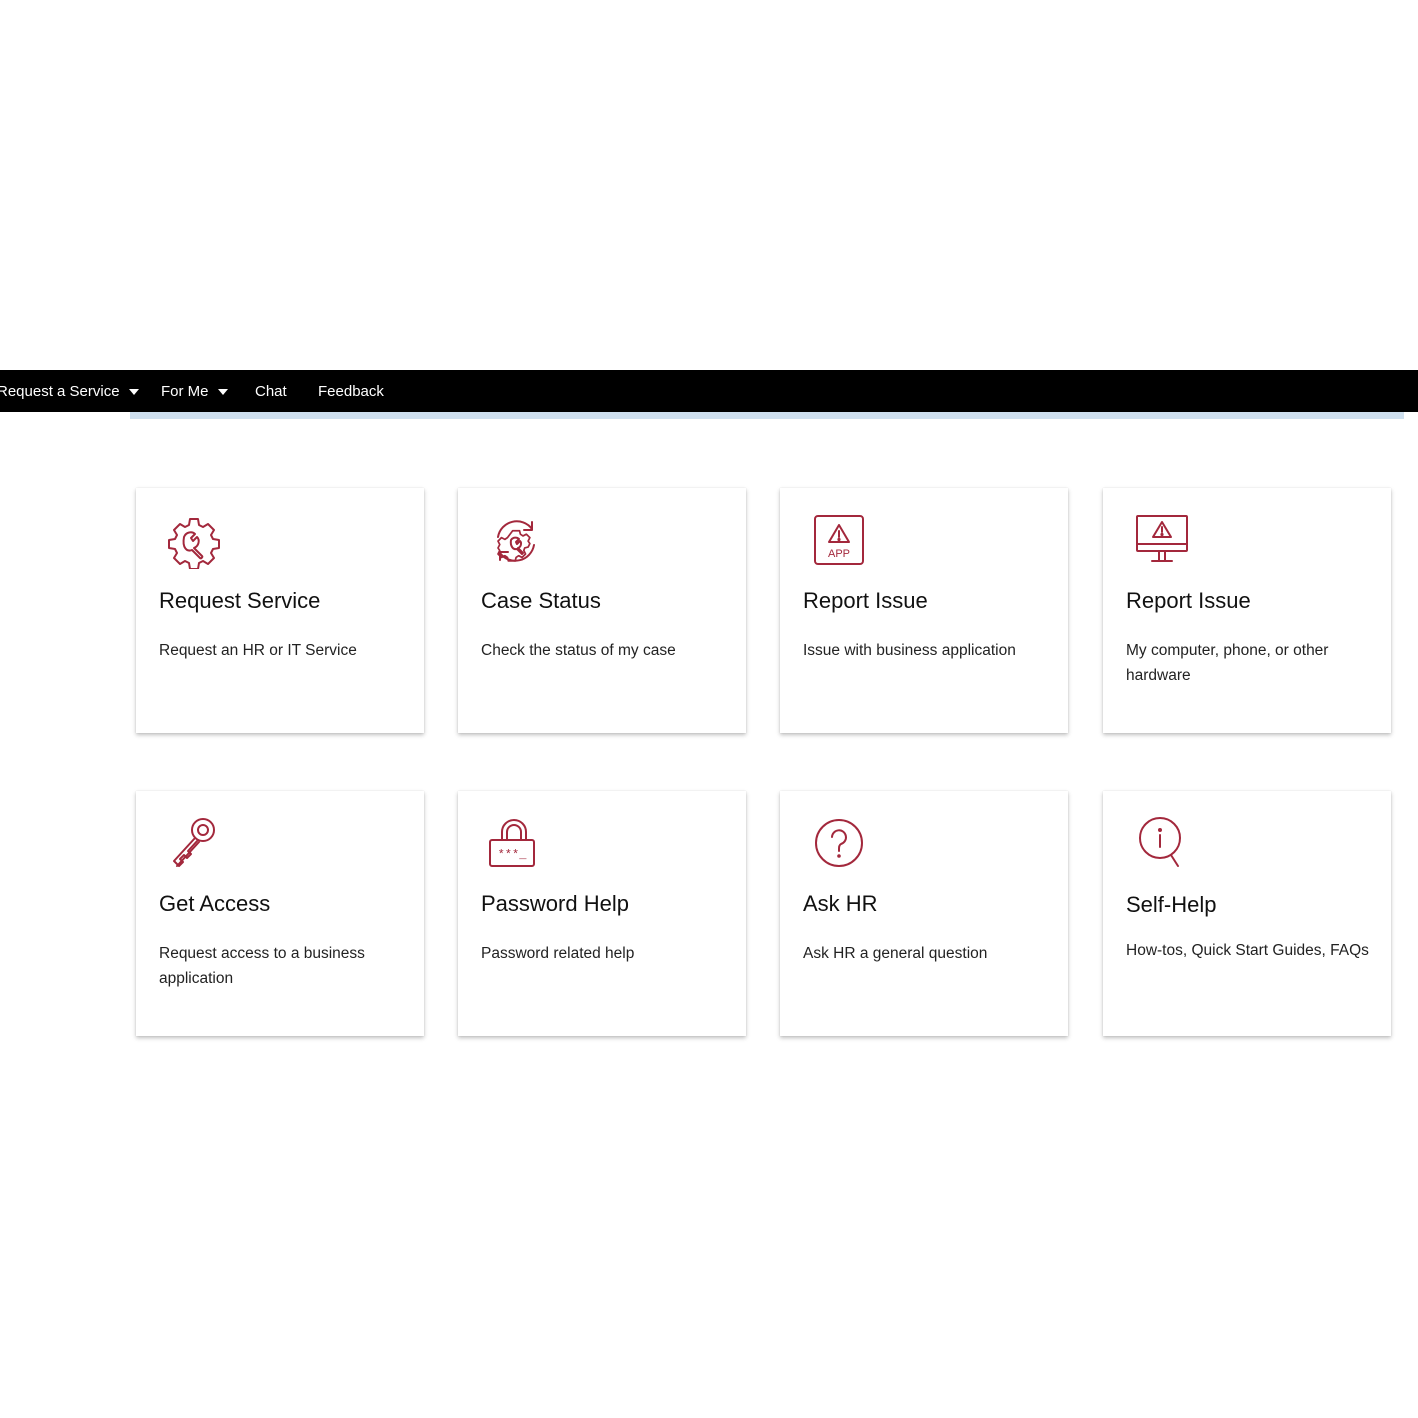 The width and height of the screenshot is (1418, 1418). I want to click on card-title: Request Service, so click(240, 600).